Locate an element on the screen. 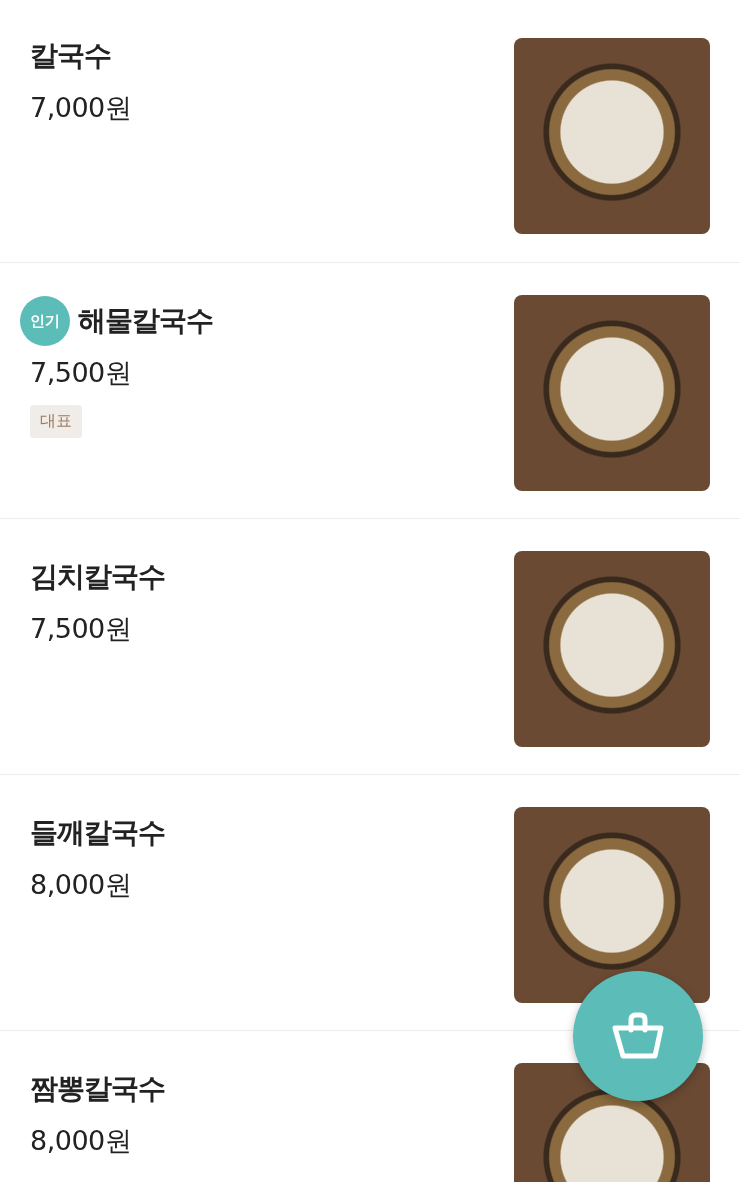  menu-item-name: 해물칼국수 is located at coordinates (145, 321).